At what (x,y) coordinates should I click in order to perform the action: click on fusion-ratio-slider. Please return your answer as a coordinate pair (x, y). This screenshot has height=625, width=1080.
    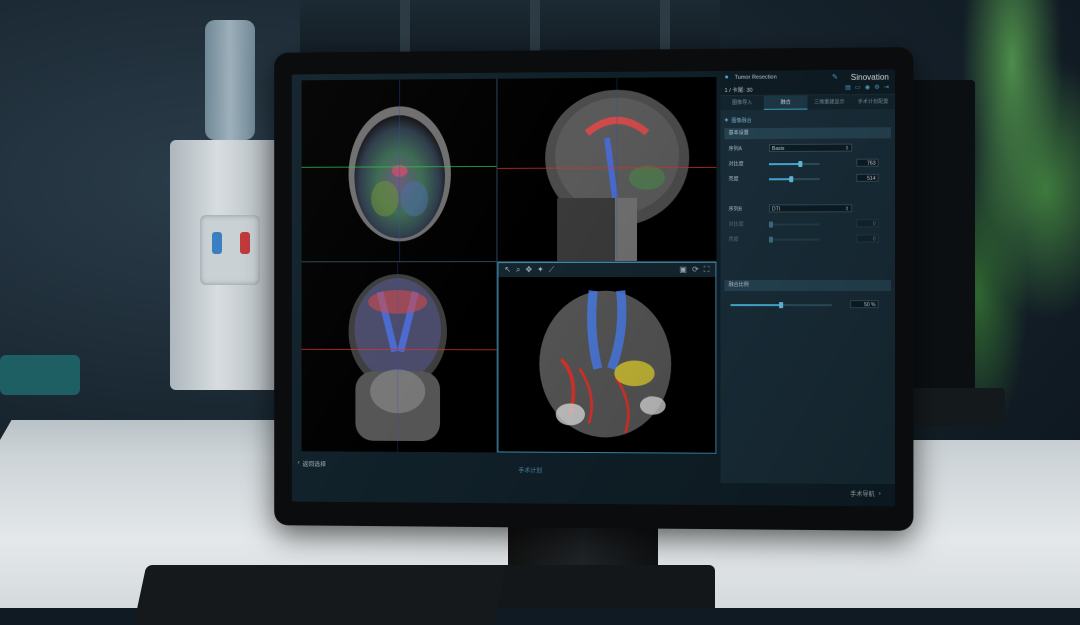
    Looking at the image, I should click on (781, 305).